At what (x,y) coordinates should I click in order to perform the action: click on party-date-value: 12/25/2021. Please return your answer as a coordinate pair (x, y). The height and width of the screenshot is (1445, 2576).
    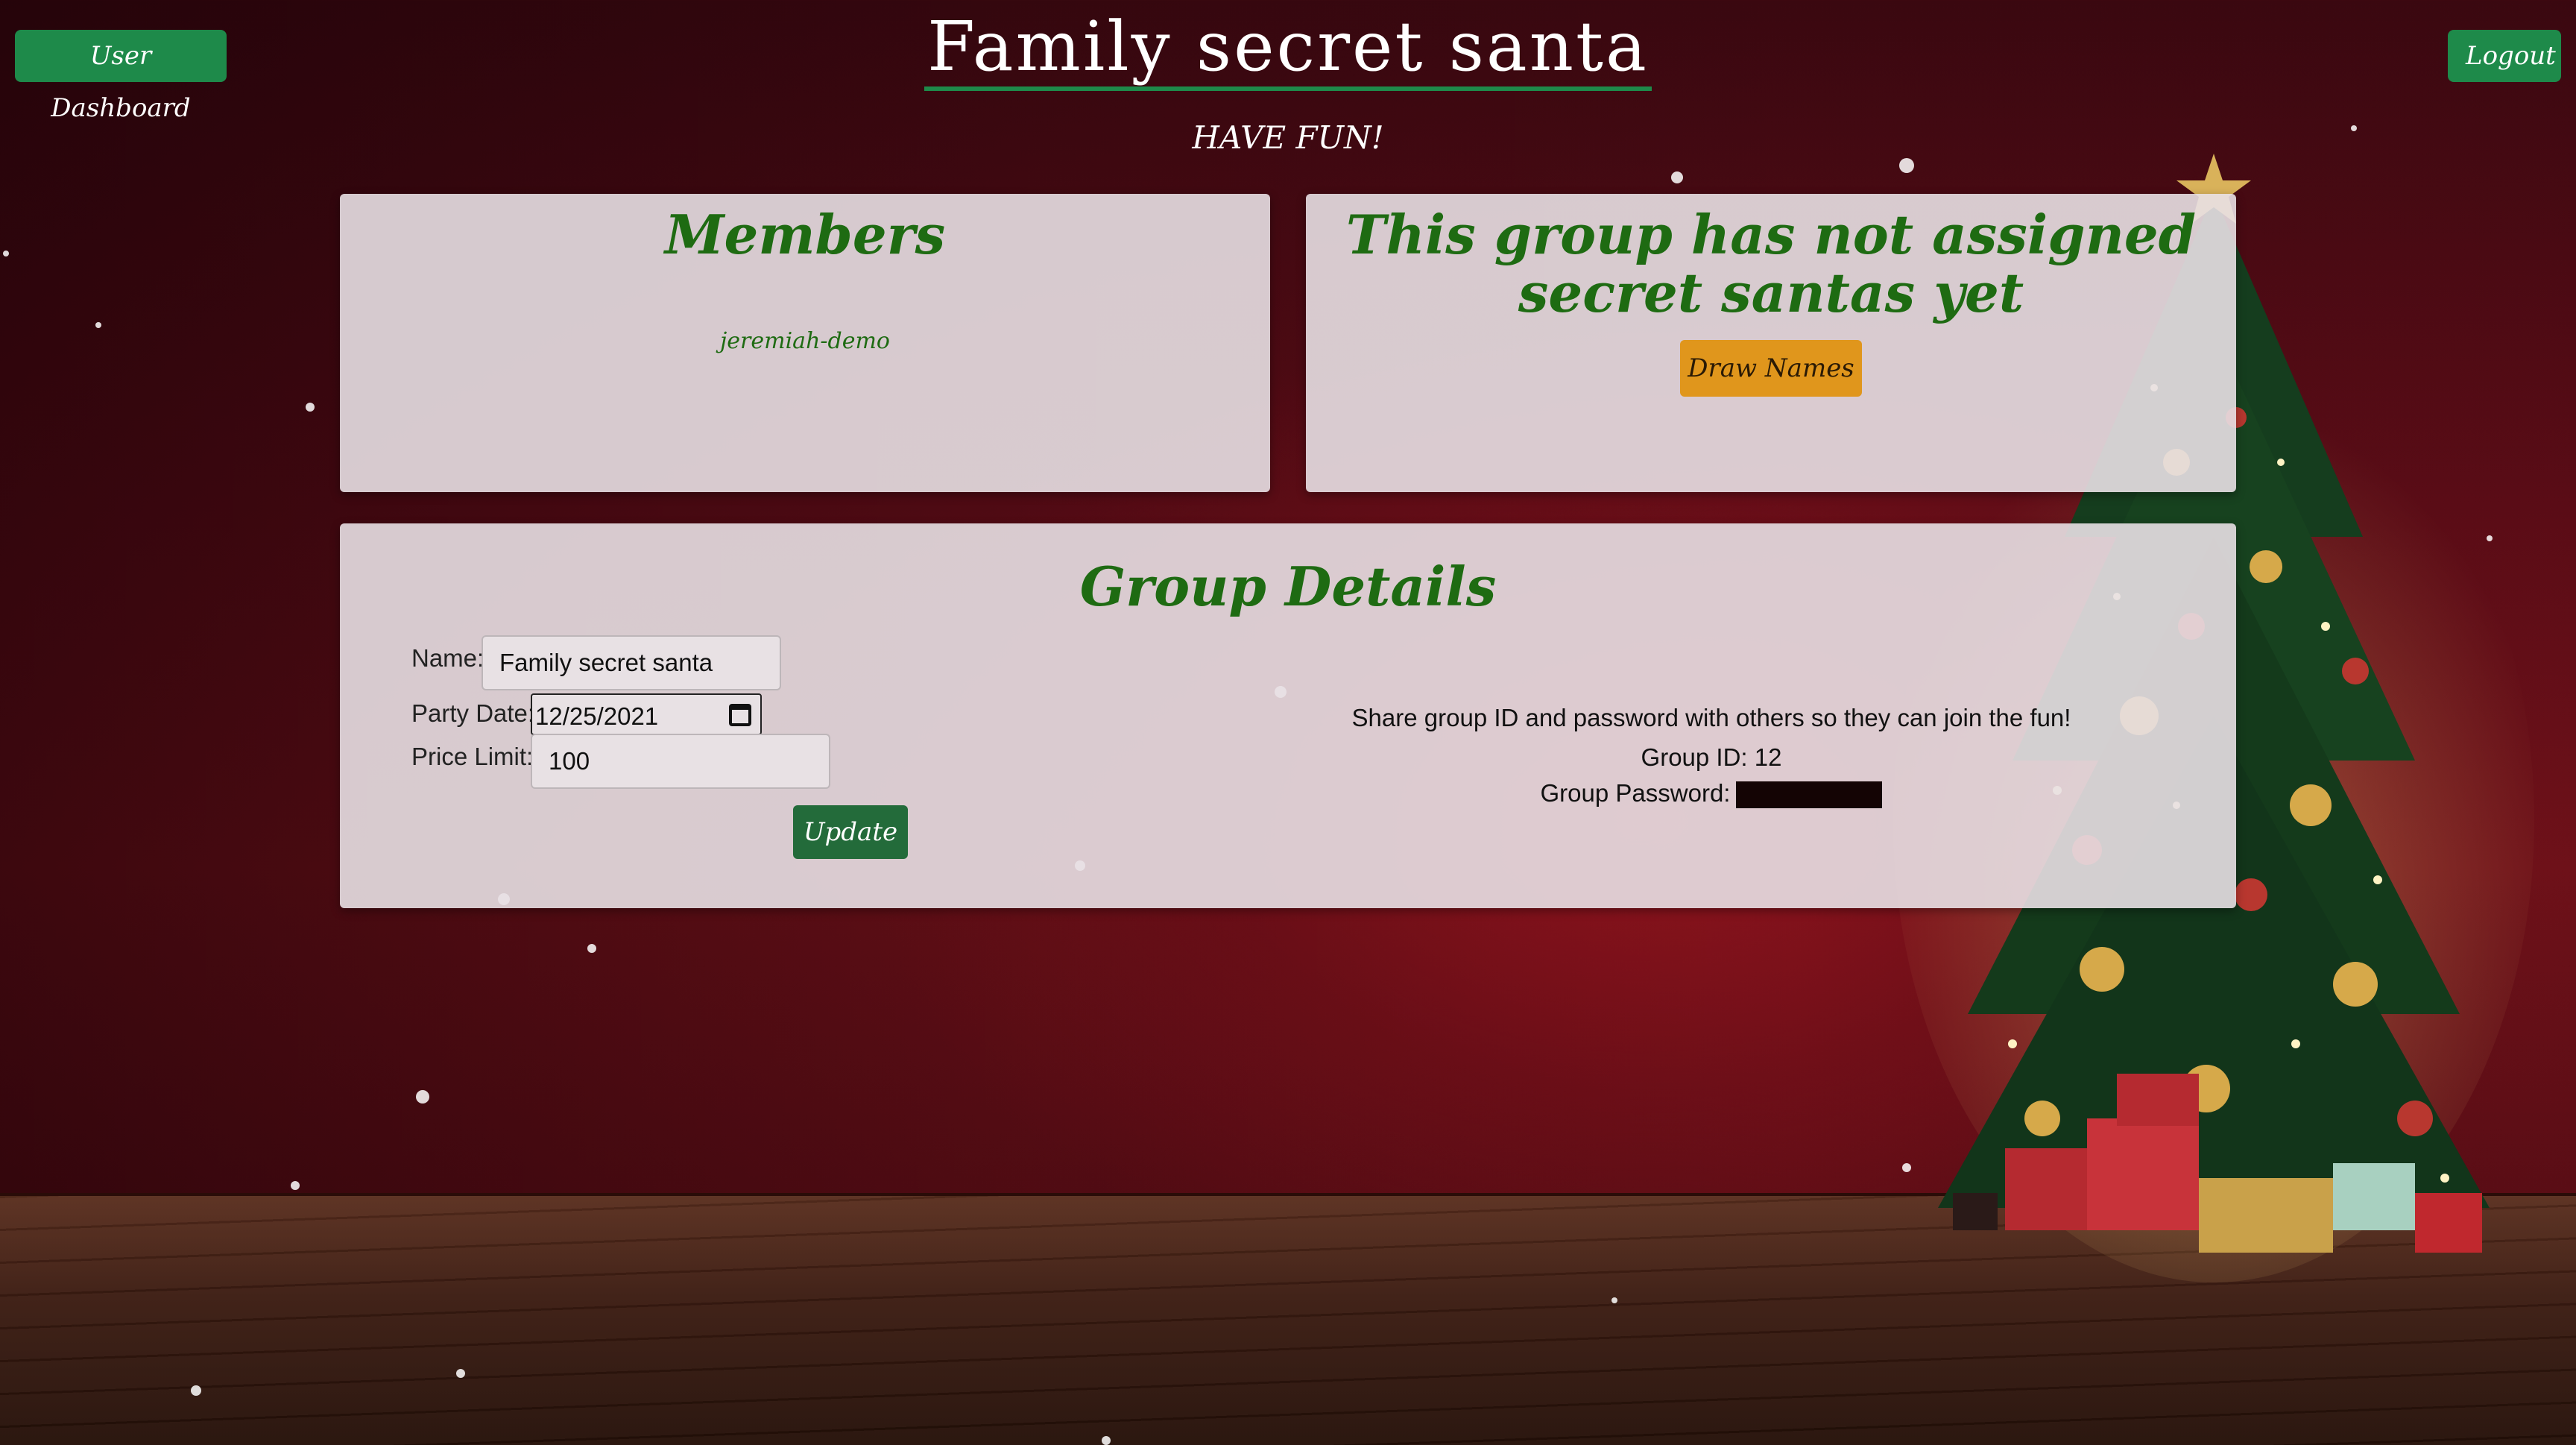
    Looking at the image, I should click on (597, 716).